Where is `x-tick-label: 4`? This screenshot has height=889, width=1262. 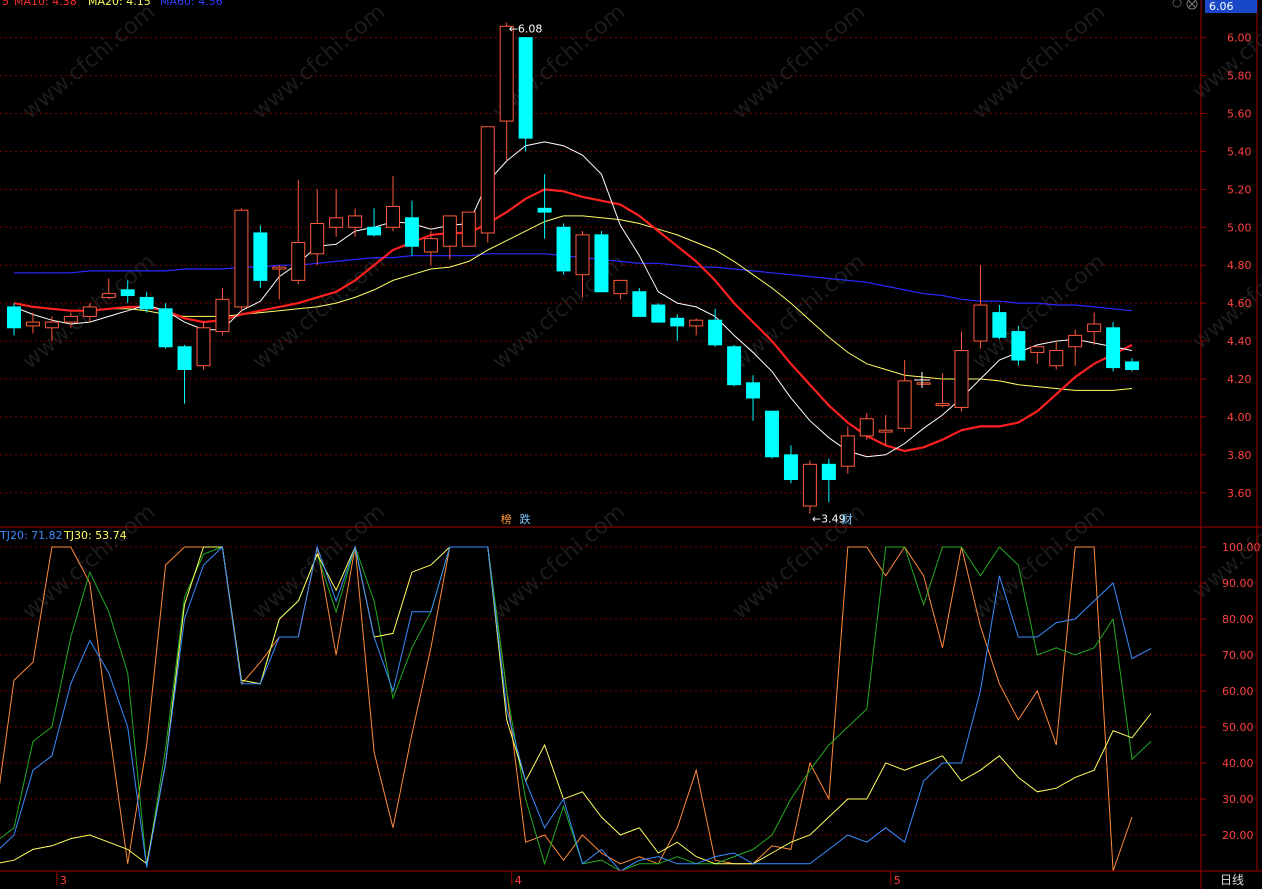
x-tick-label: 4 is located at coordinates (518, 880).